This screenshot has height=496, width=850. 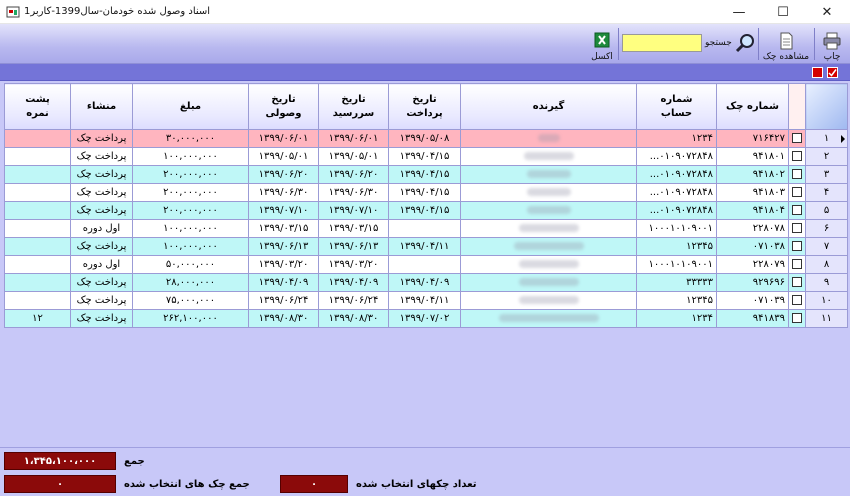 I want to click on row-header: ۱۱, so click(x=826, y=318).